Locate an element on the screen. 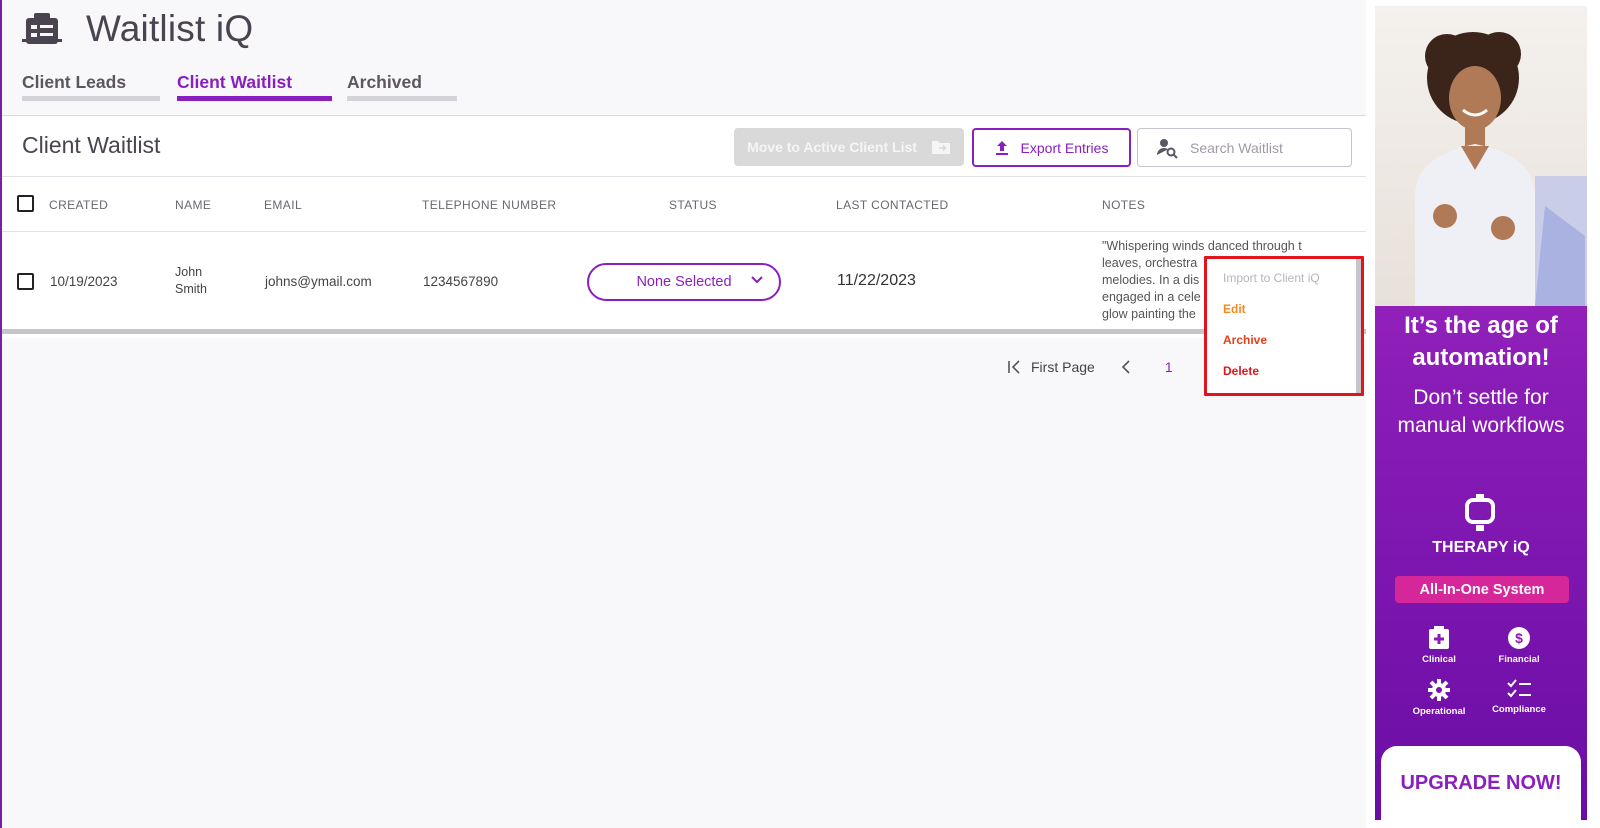 The image size is (1600, 828). first-page-link: First Page is located at coordinates (1063, 367).